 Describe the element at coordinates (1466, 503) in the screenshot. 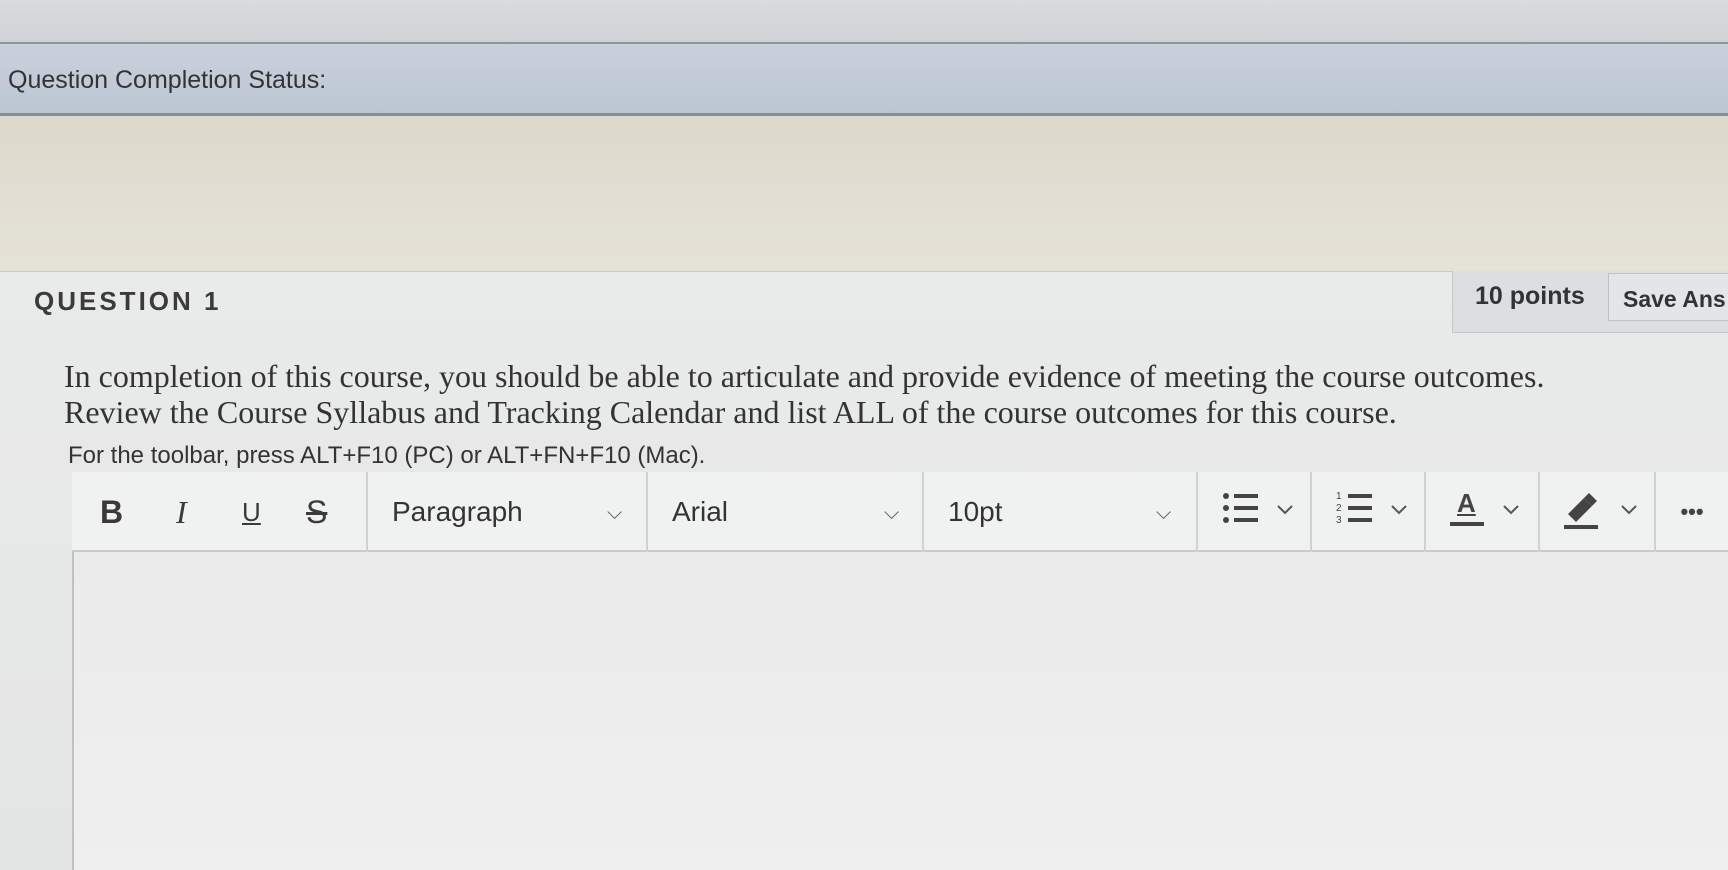

I see `text-color-glyph: A` at that location.